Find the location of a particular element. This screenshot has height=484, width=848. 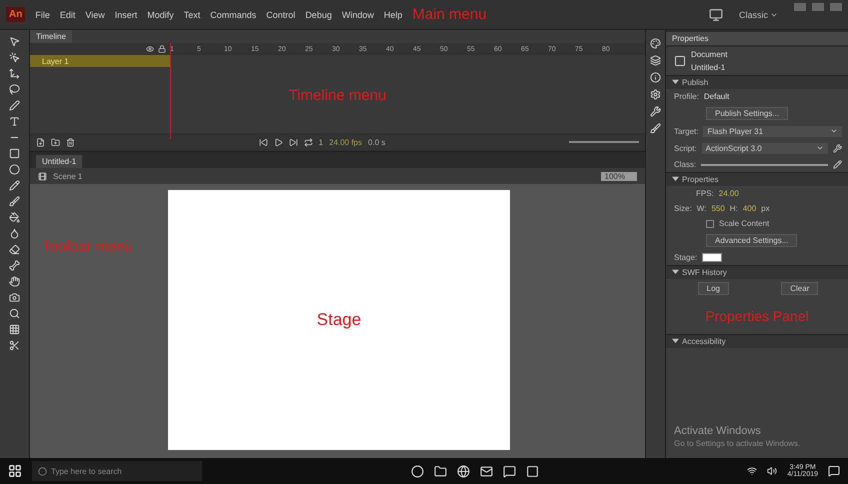

play-icon is located at coordinates (278, 142).